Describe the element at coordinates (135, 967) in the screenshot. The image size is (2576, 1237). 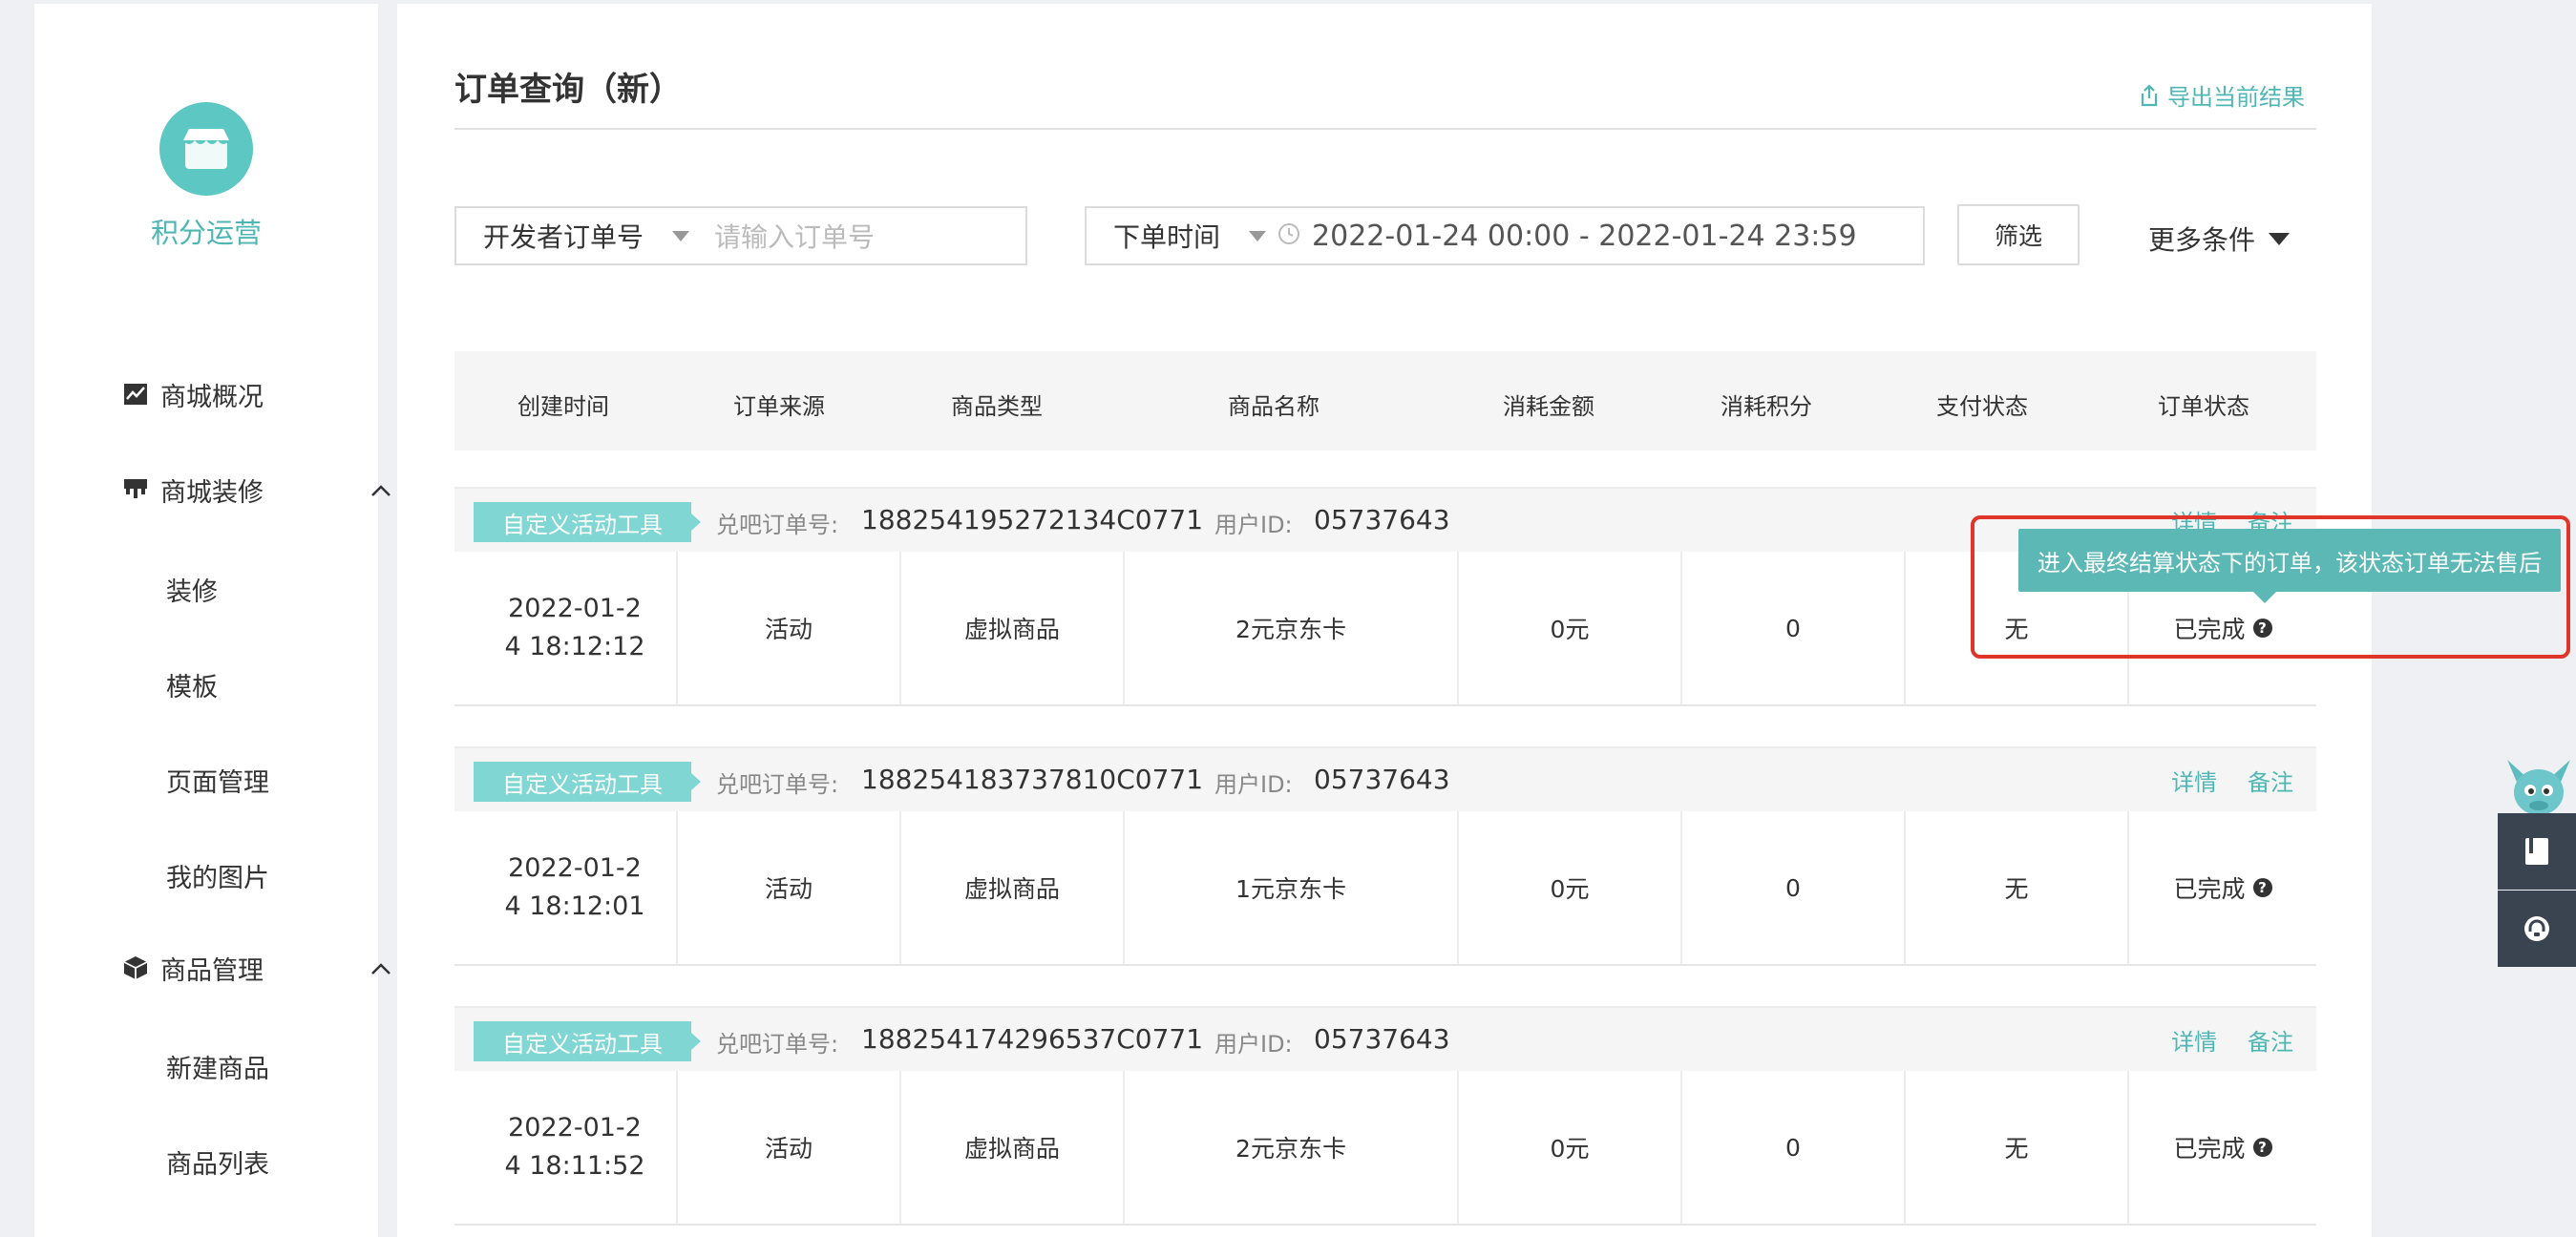
I see `box-icon` at that location.